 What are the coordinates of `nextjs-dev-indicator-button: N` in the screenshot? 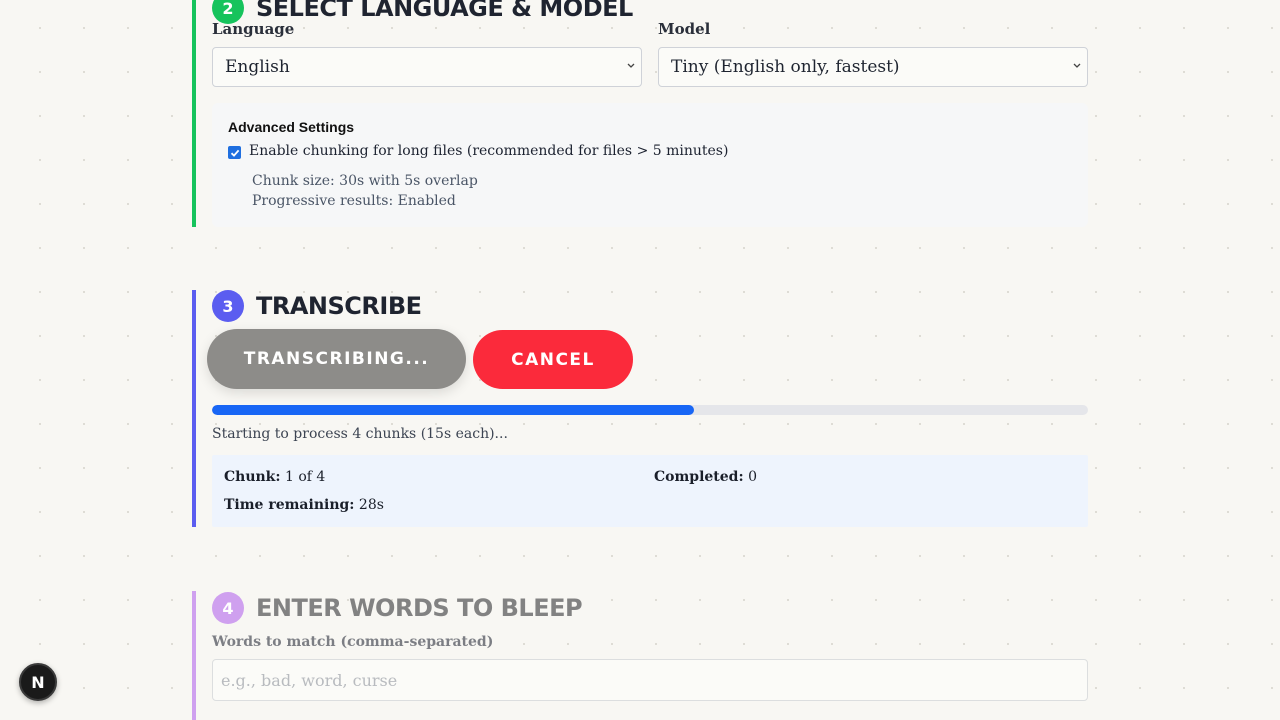 It's located at (38, 682).